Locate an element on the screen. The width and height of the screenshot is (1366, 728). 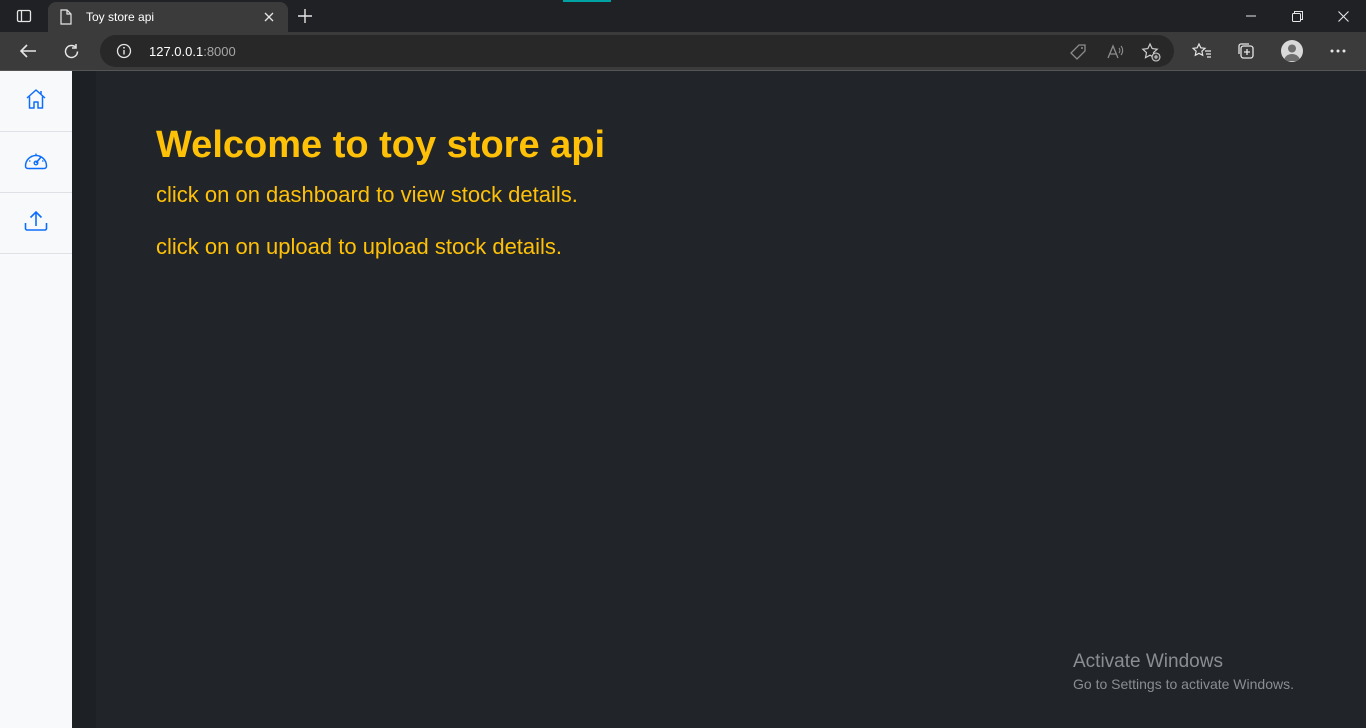
sidebar-item-dashboard is located at coordinates (36, 162).